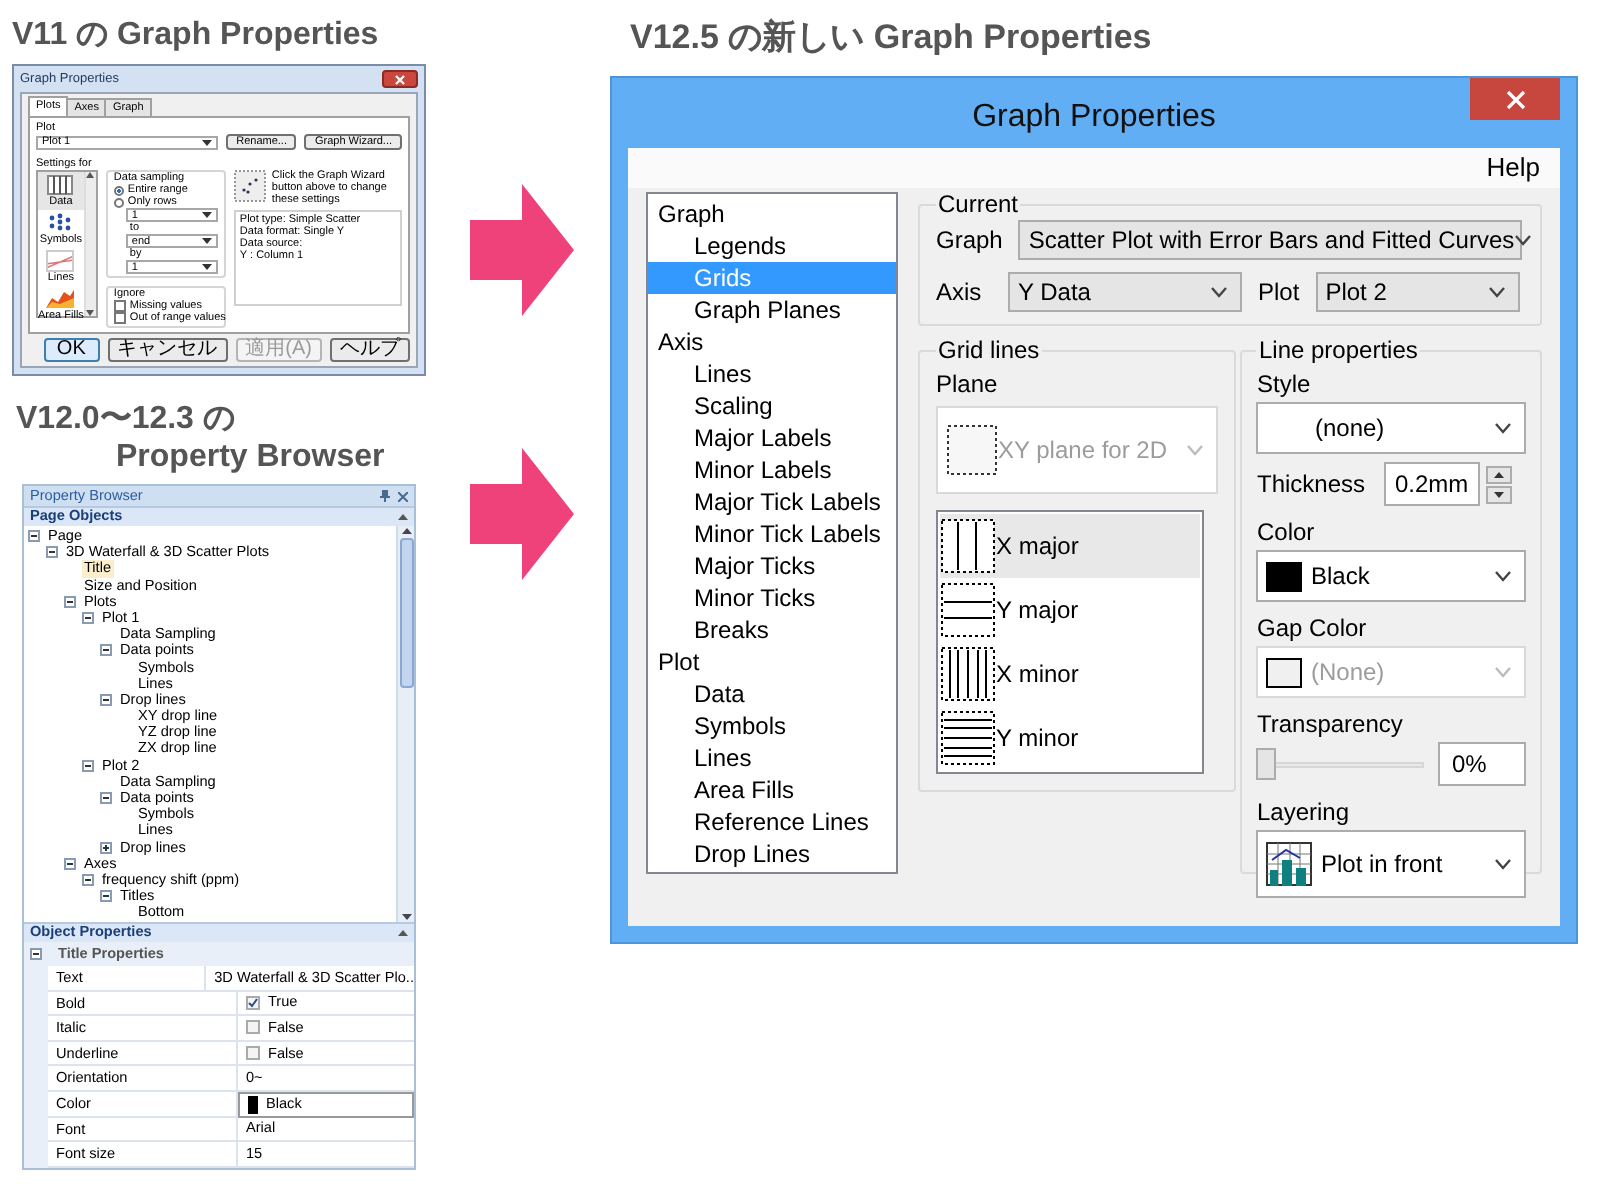 This screenshot has height=1200, width=1600. What do you see at coordinates (370, 350) in the screenshot?
I see `dialog-button: ヘルプ` at bounding box center [370, 350].